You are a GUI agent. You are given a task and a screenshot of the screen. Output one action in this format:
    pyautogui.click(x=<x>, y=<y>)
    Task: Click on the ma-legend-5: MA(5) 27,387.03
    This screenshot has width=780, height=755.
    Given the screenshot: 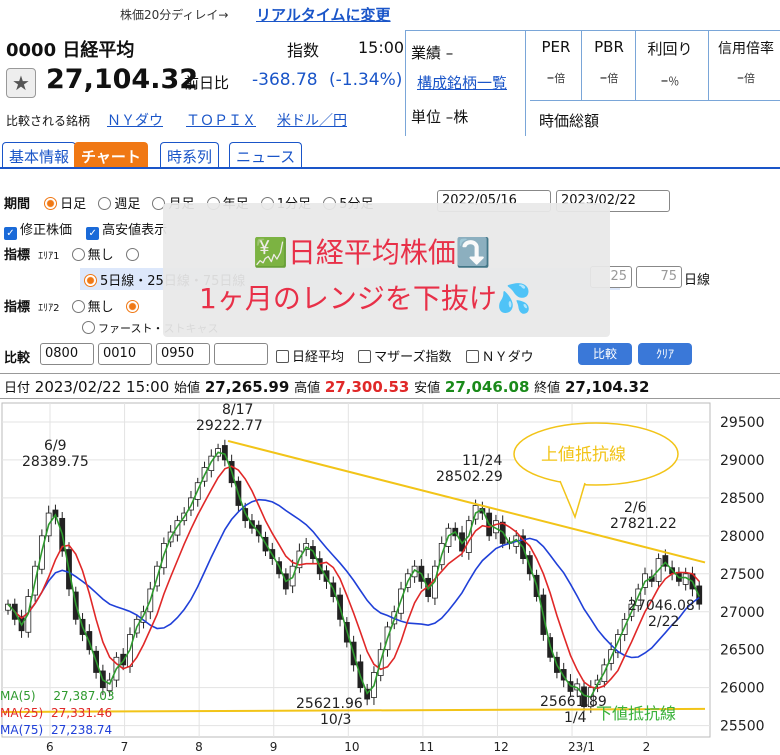 What is the action you would take?
    pyautogui.click(x=57, y=696)
    